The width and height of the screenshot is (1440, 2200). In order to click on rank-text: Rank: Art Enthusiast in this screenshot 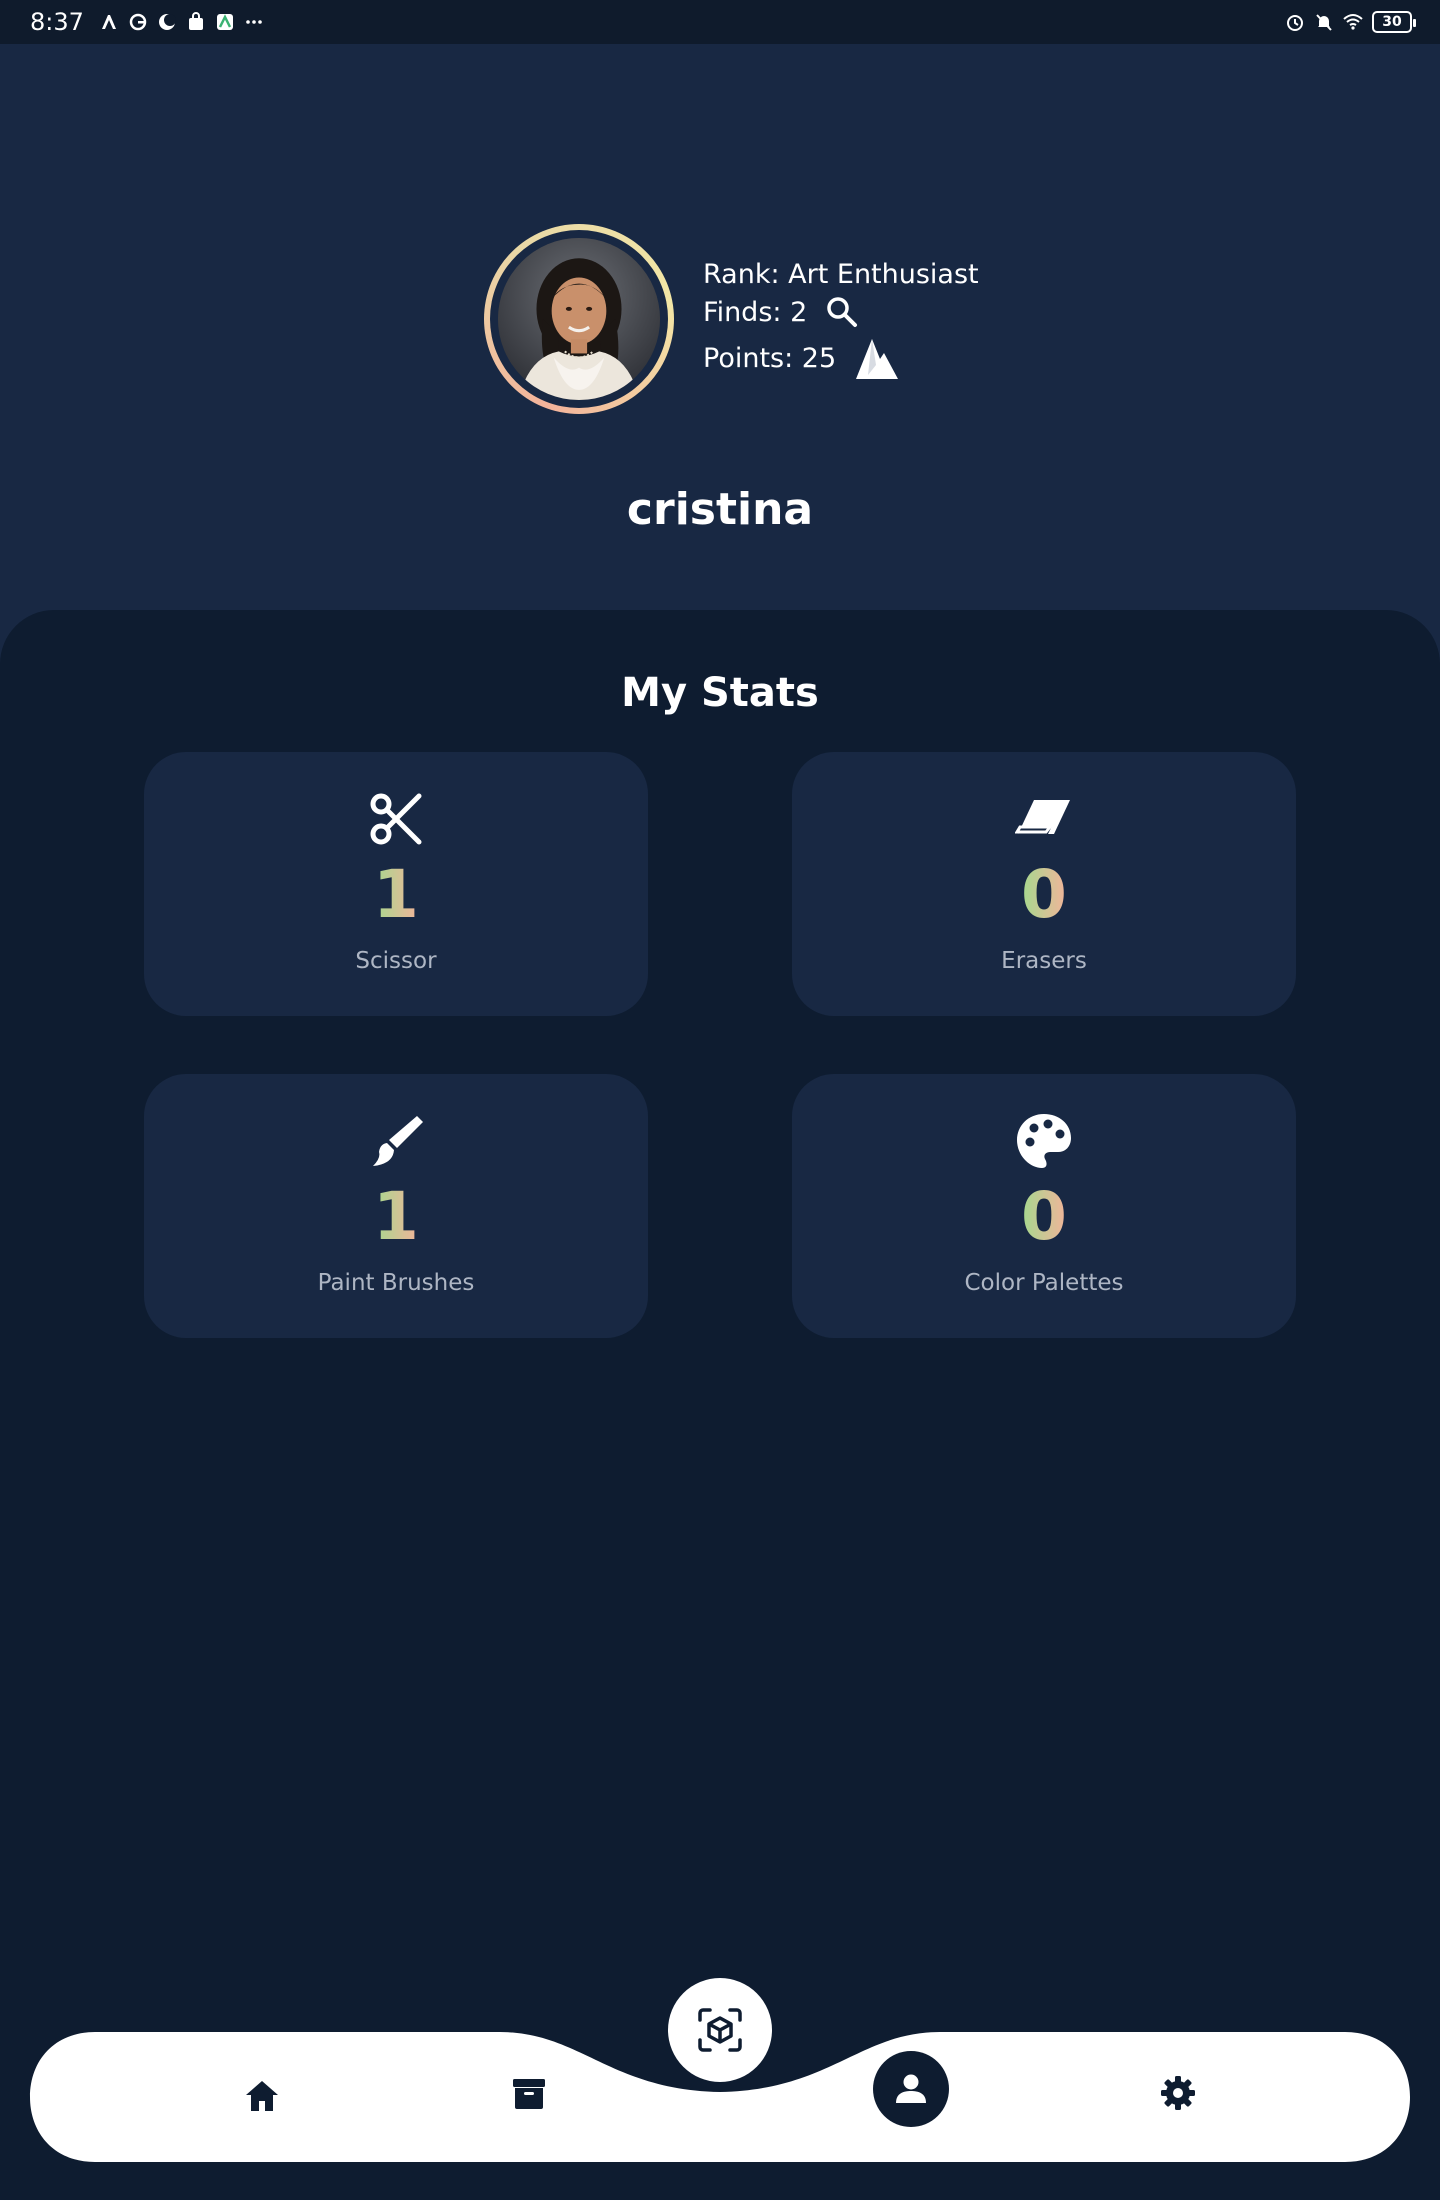, I will do `click(841, 274)`.